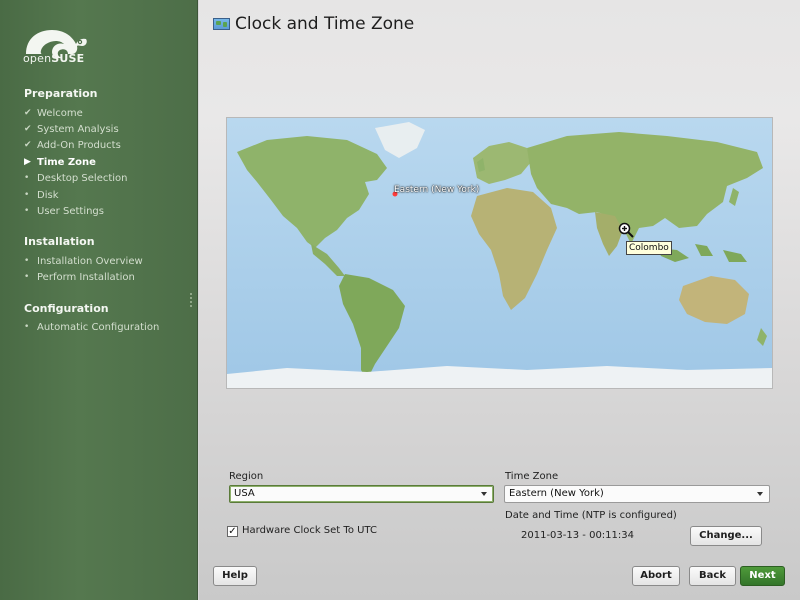 The width and height of the screenshot is (800, 600). I want to click on step-automatic-configuration: • Automatic Configuration, so click(91, 327).